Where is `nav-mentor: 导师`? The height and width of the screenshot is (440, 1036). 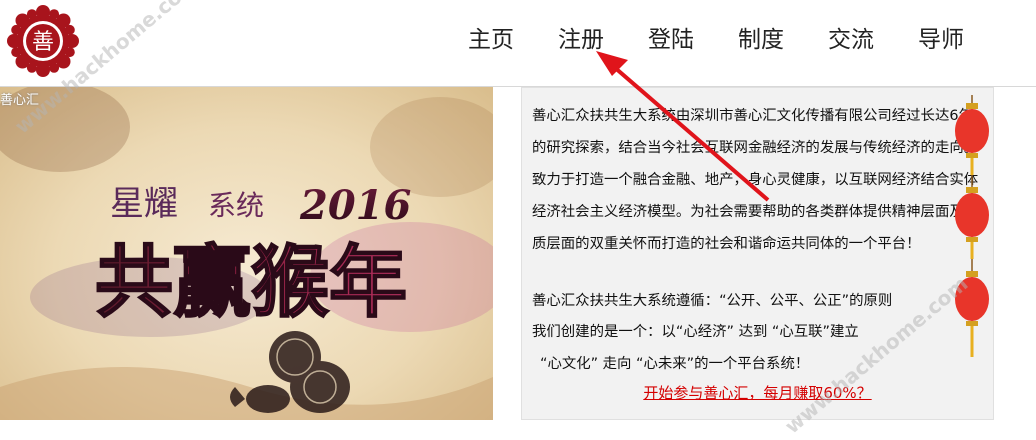
nav-mentor: 导师 is located at coordinates (941, 37).